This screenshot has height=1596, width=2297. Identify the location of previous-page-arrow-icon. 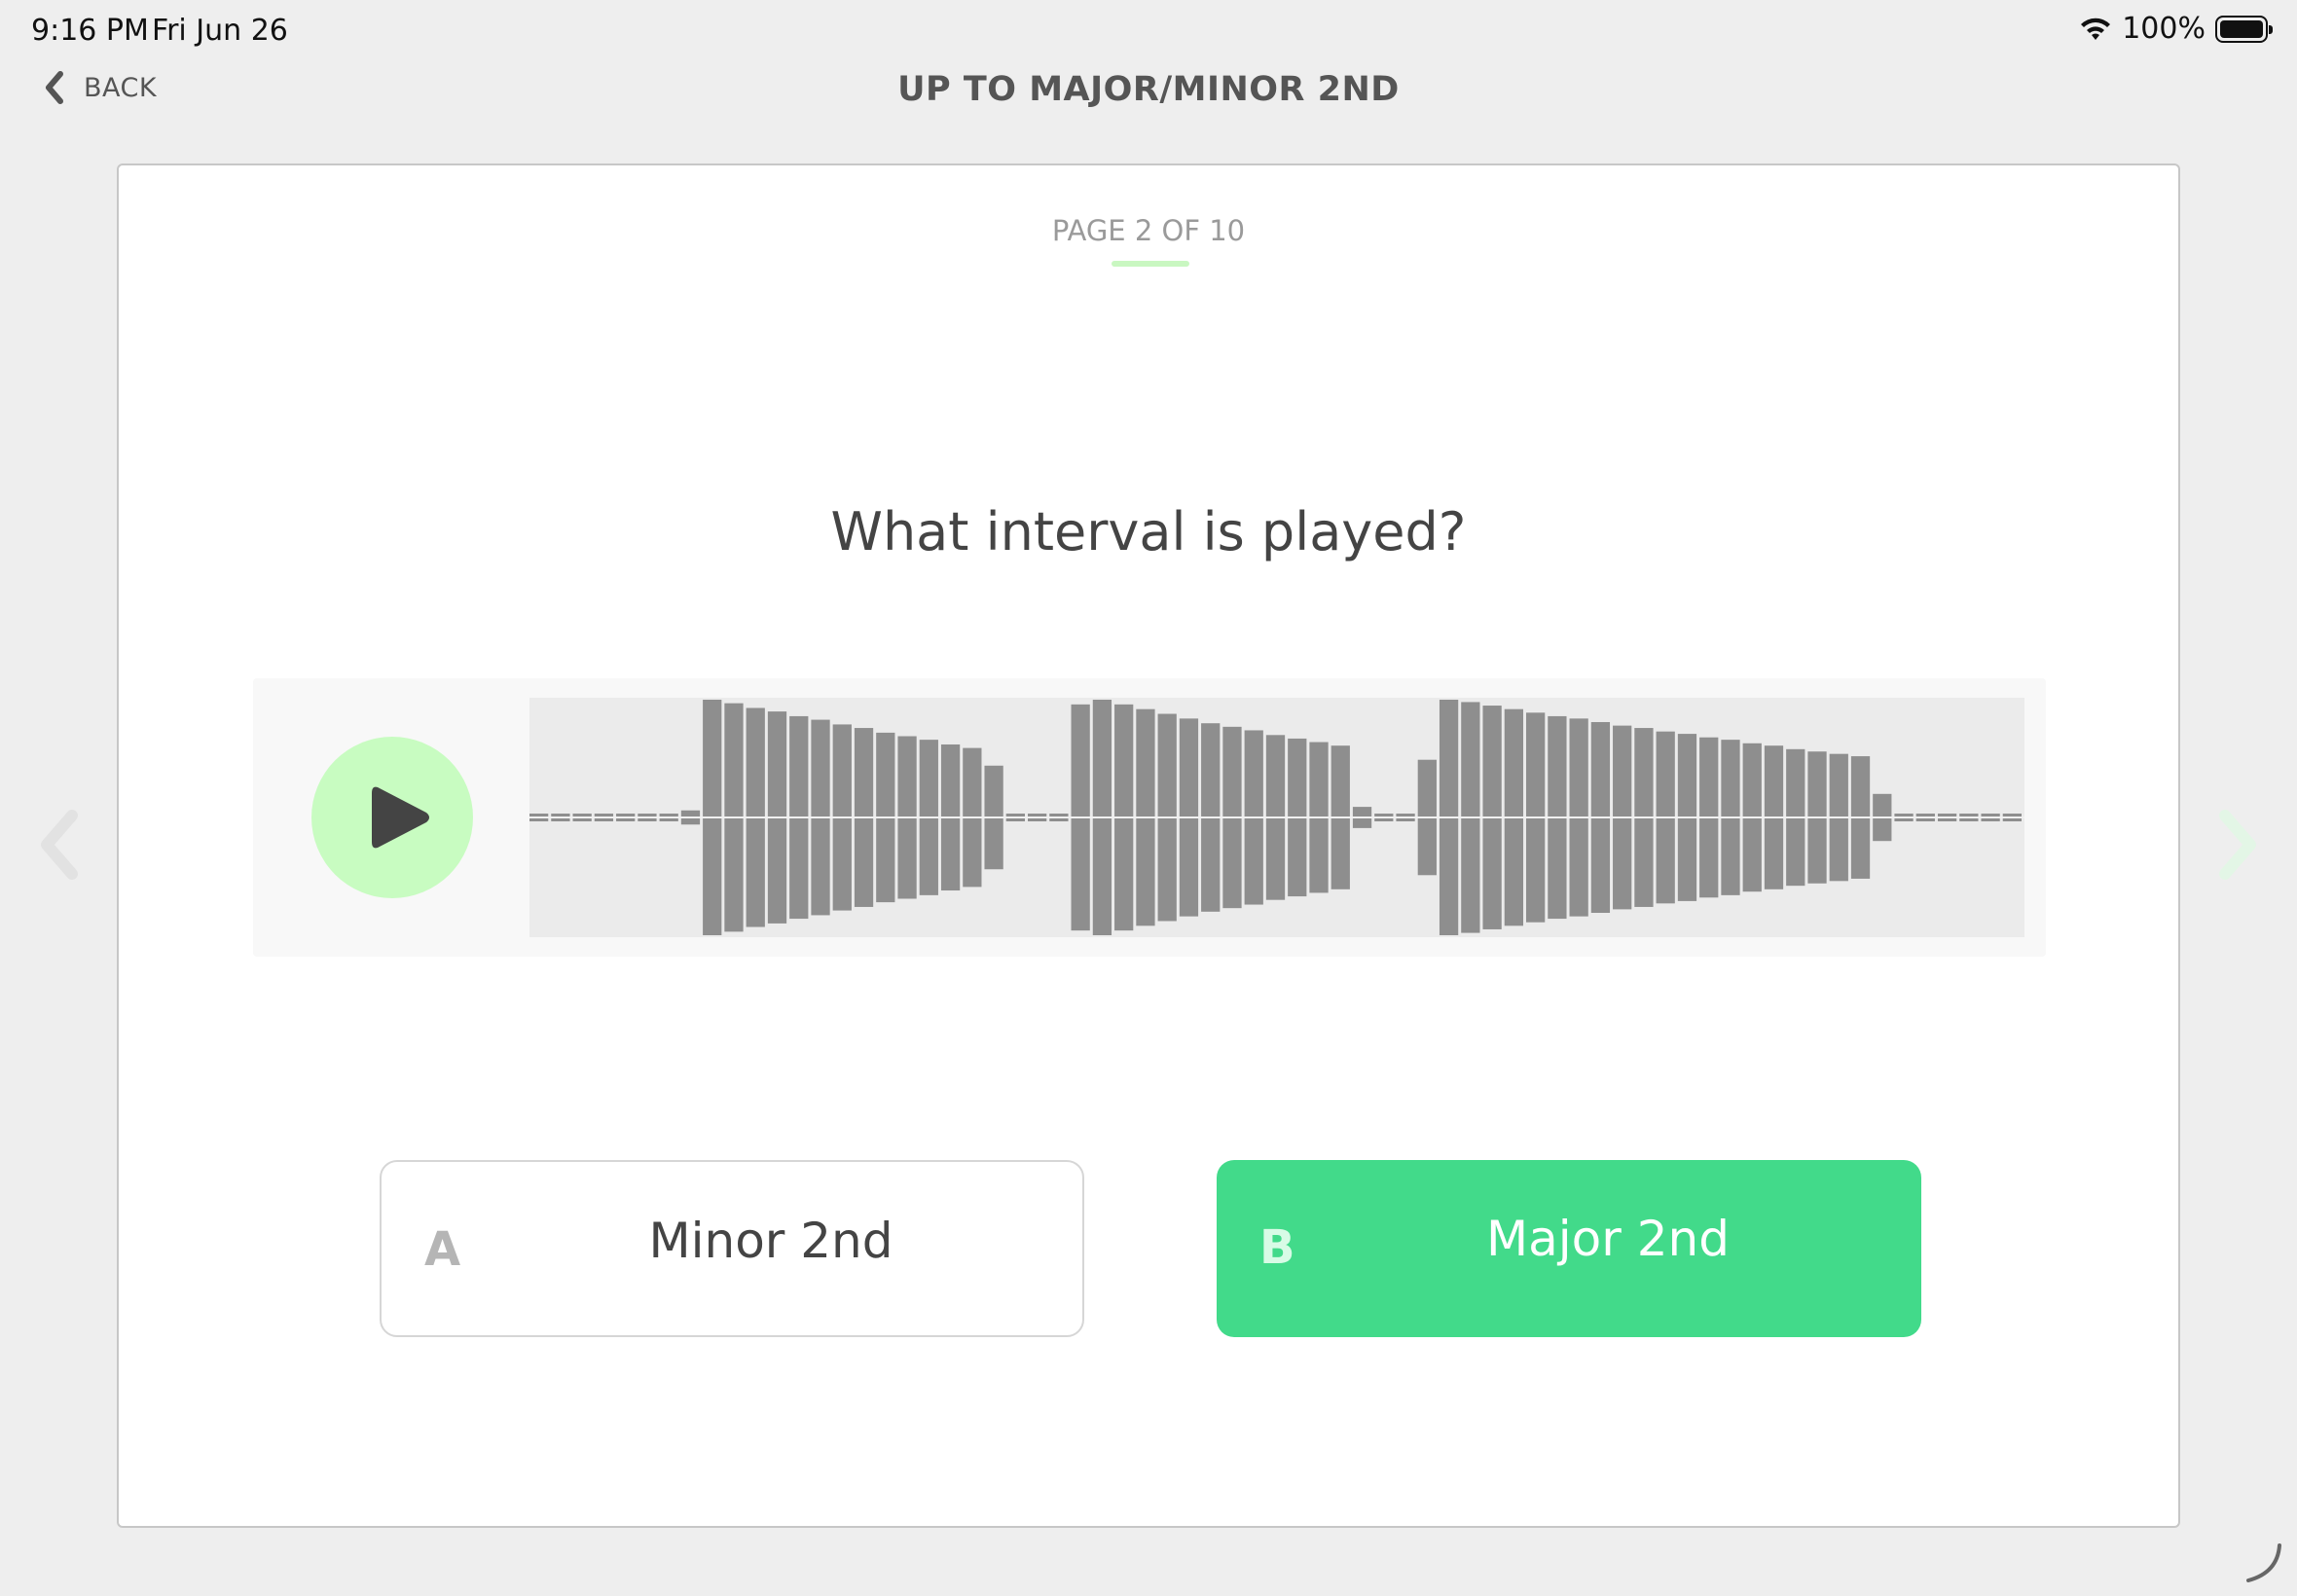
(59, 845).